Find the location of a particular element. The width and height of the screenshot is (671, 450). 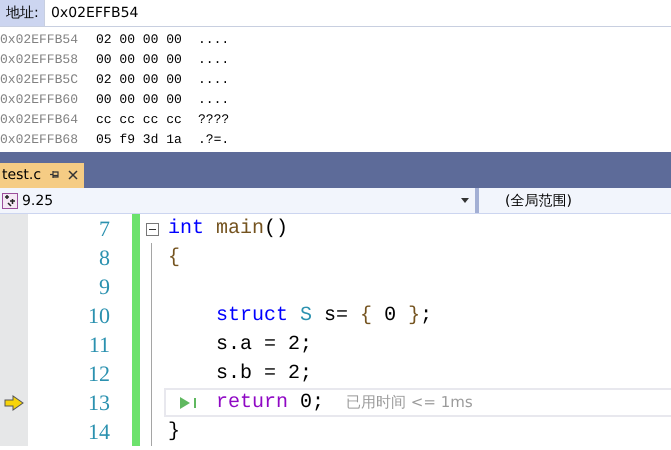

memory-bytes: cc cc cc cc is located at coordinates (139, 119).